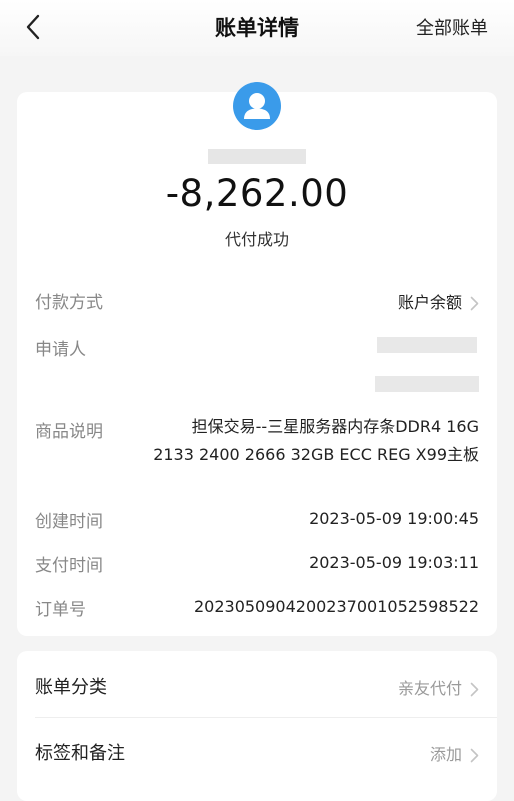  Describe the element at coordinates (257, 106) in the screenshot. I see `user-avatar-icon` at that location.